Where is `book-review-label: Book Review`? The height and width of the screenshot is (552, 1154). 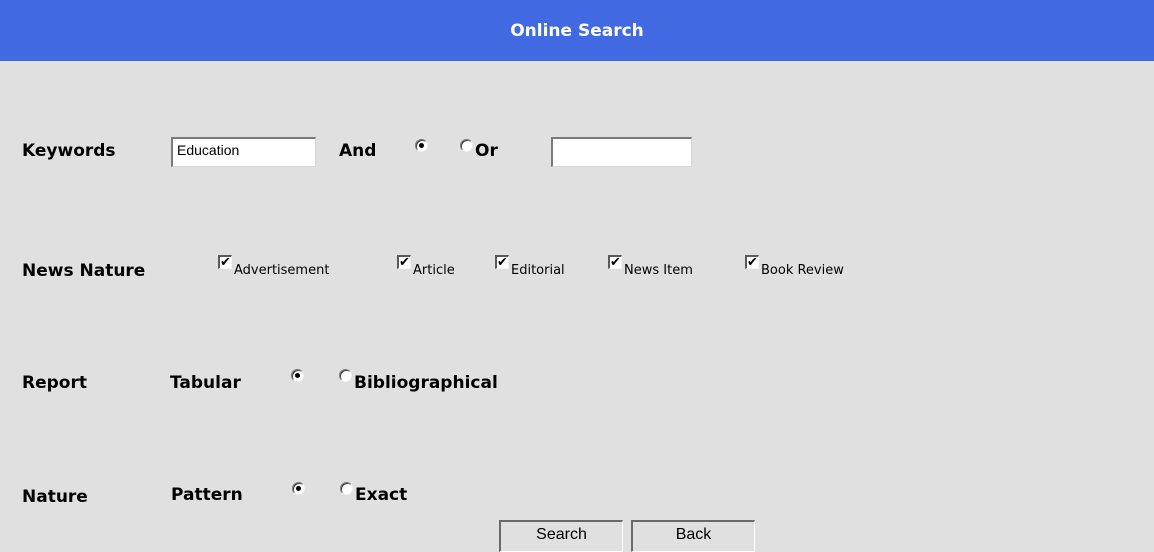
book-review-label: Book Review is located at coordinates (802, 270).